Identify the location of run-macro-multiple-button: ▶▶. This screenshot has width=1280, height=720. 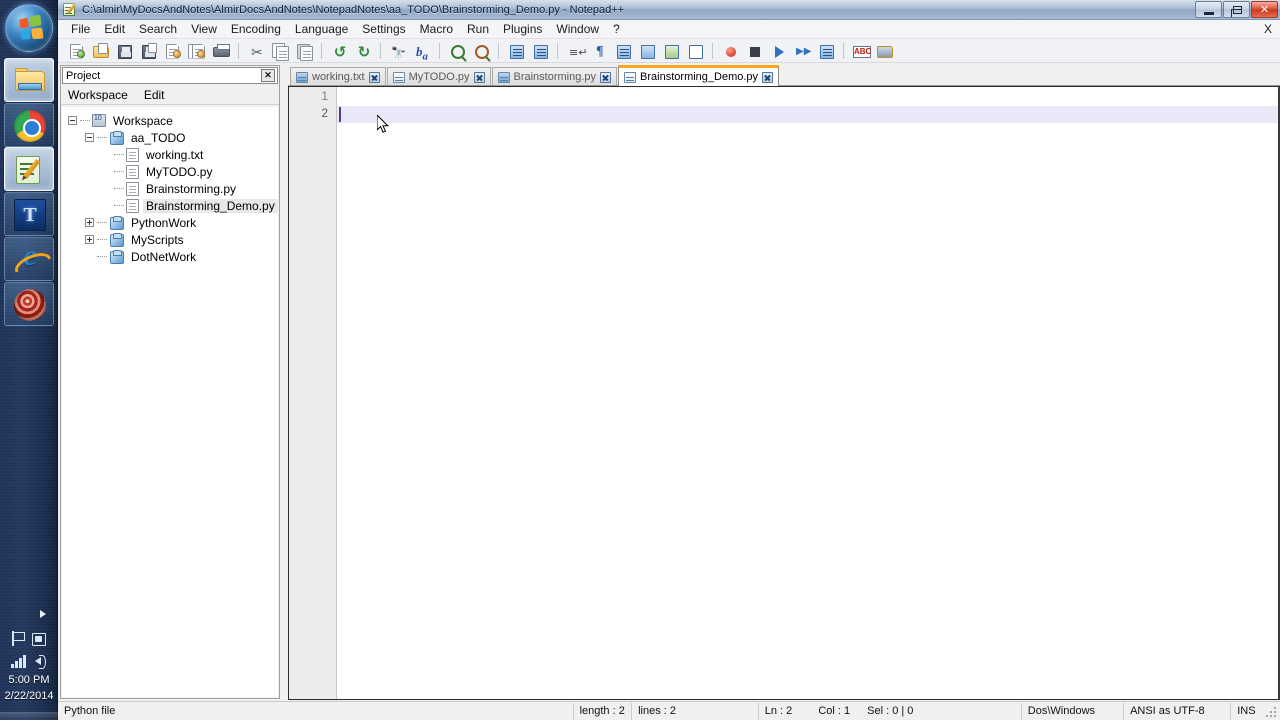
(802, 51).